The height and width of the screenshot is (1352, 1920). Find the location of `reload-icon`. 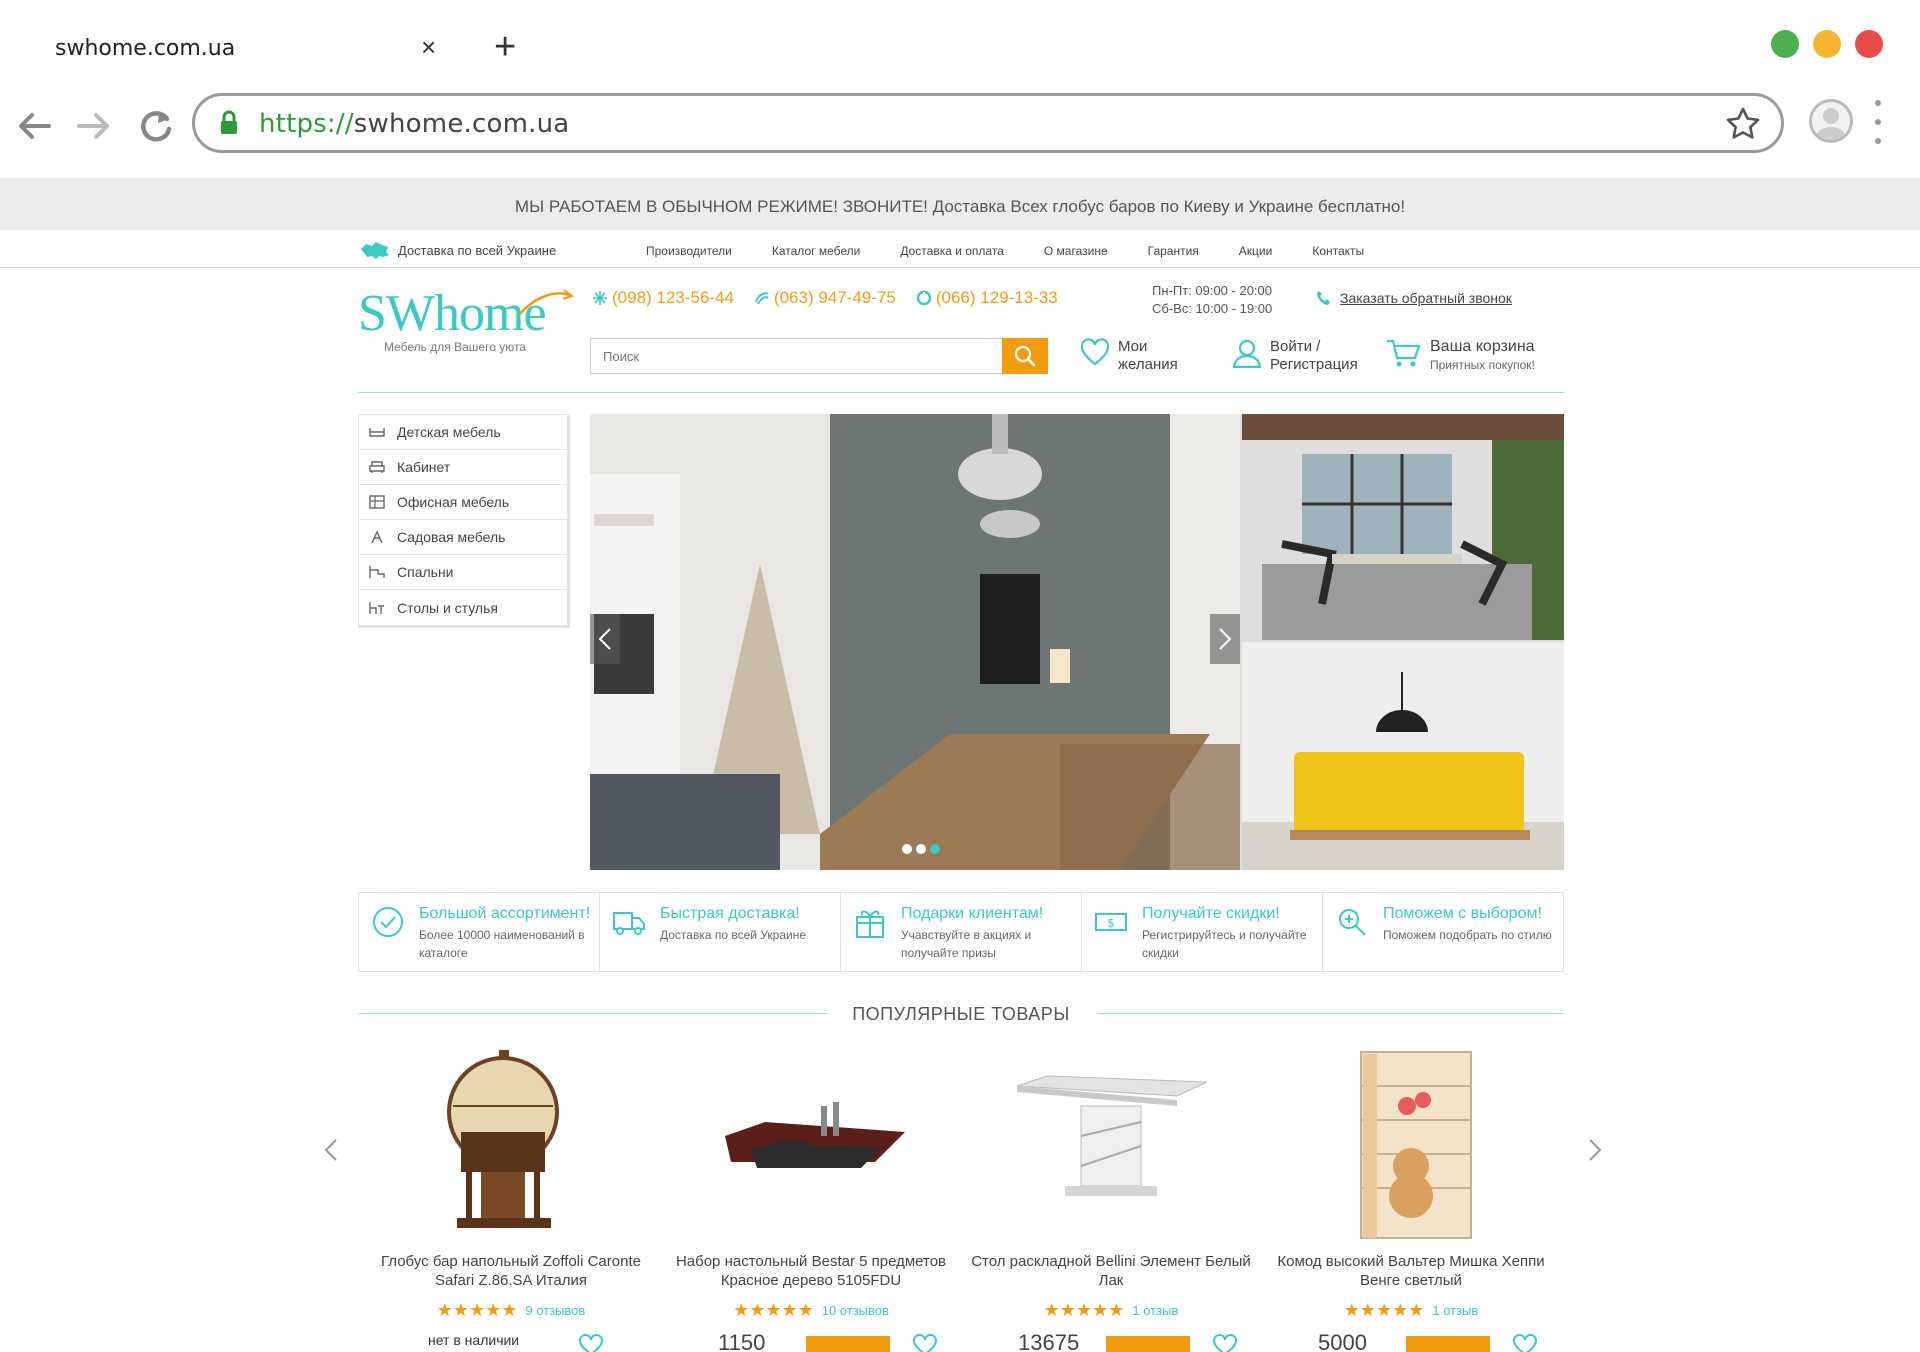

reload-icon is located at coordinates (156, 126).